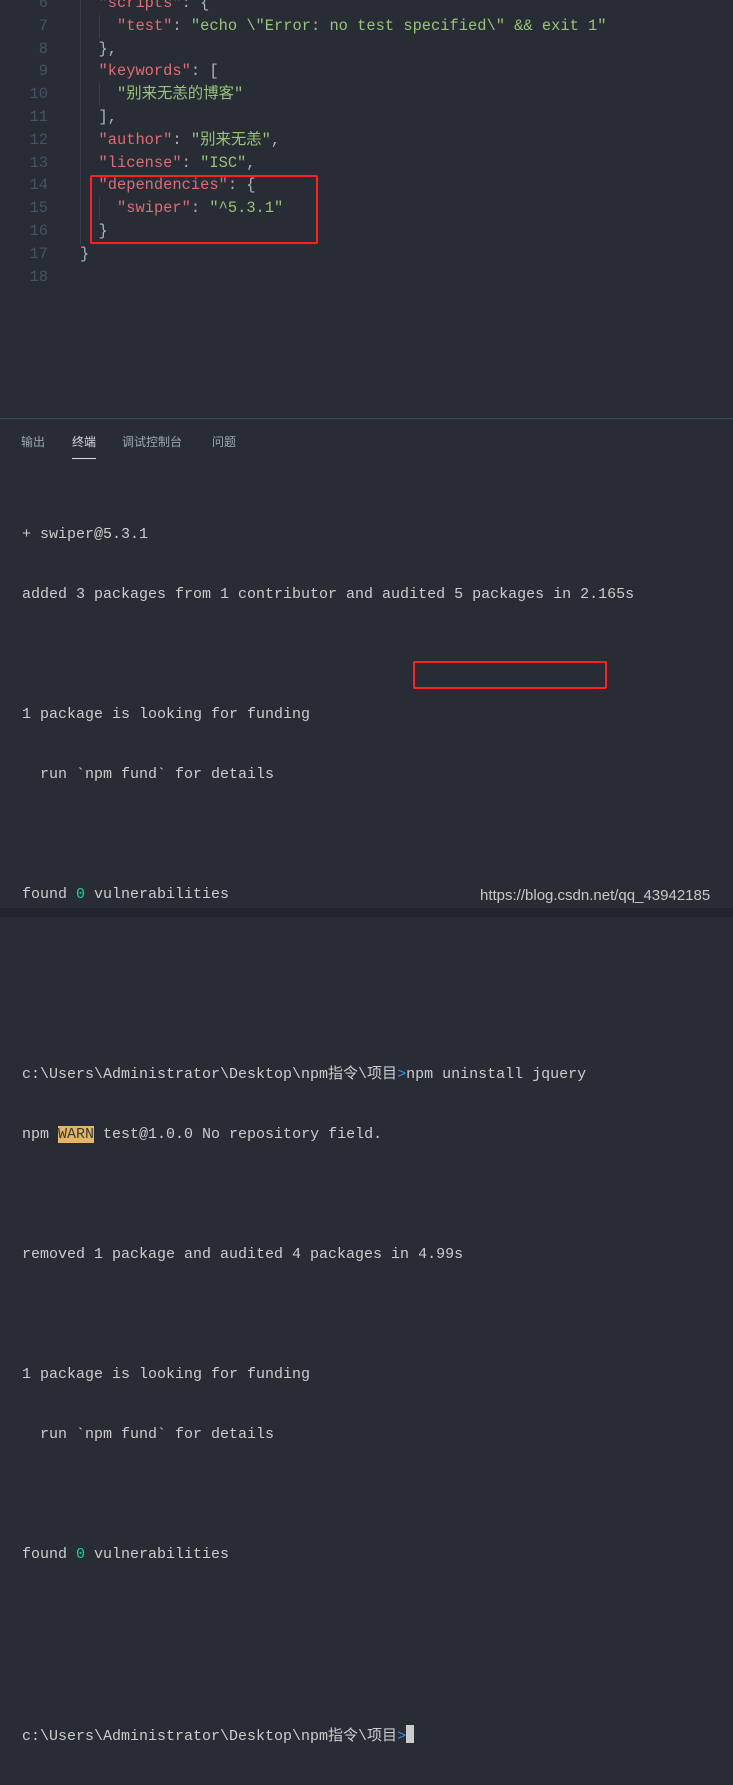 This screenshot has height=1785, width=733. I want to click on text: npm, so click(40, 1134).